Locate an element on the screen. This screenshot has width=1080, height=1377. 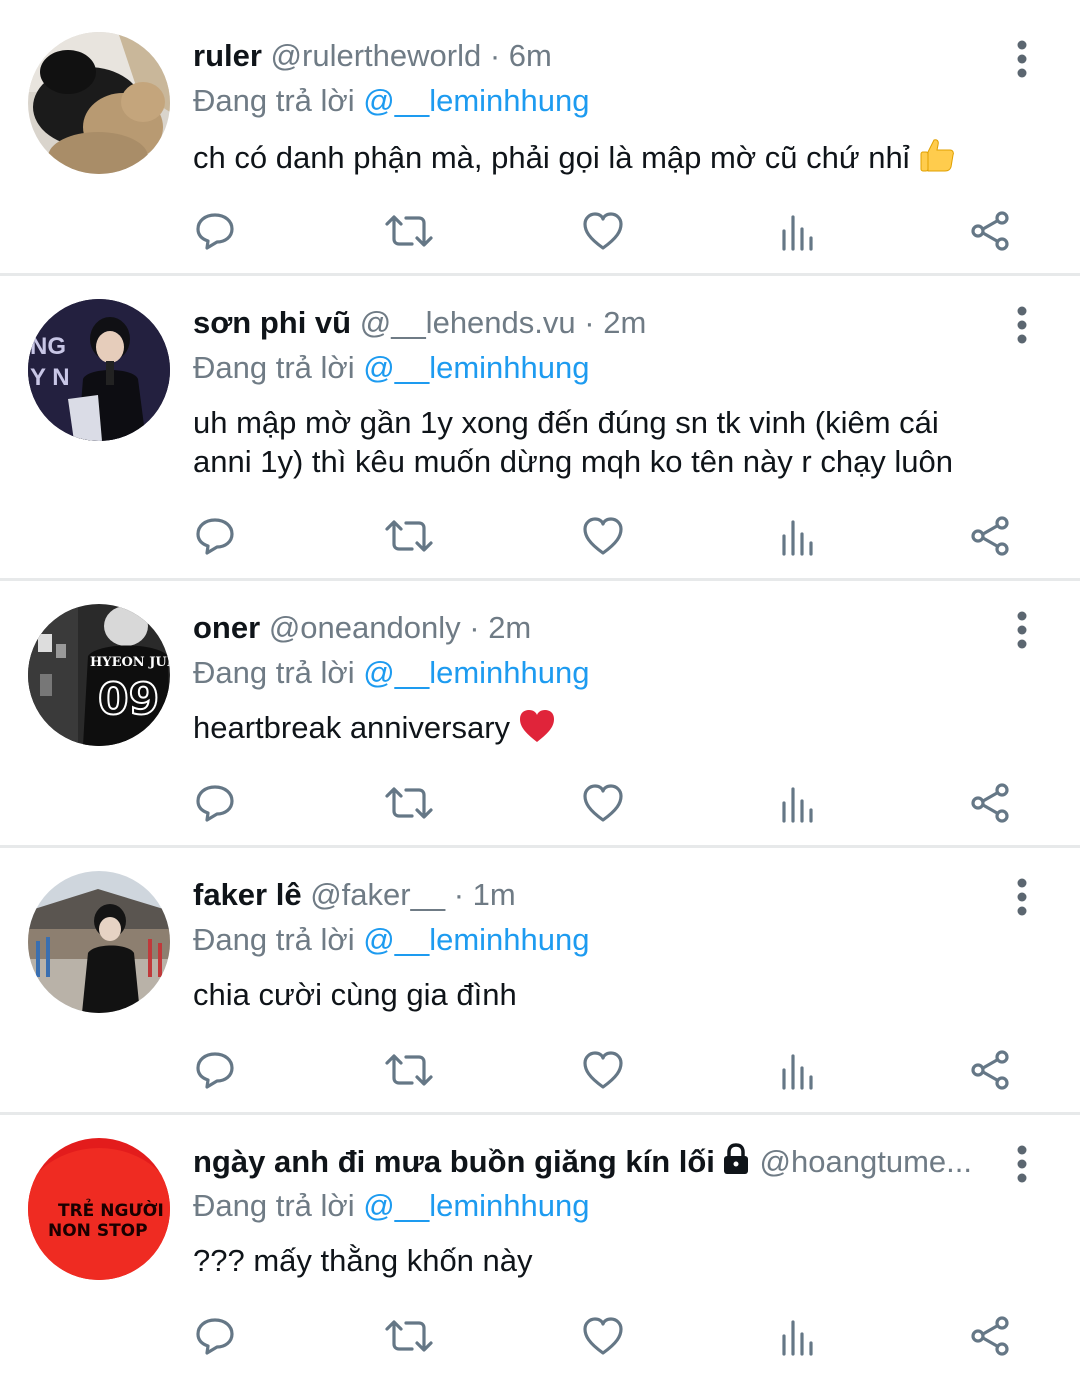
tweet-text: chia cười cùng gia đình is located at coordinates (603, 994).